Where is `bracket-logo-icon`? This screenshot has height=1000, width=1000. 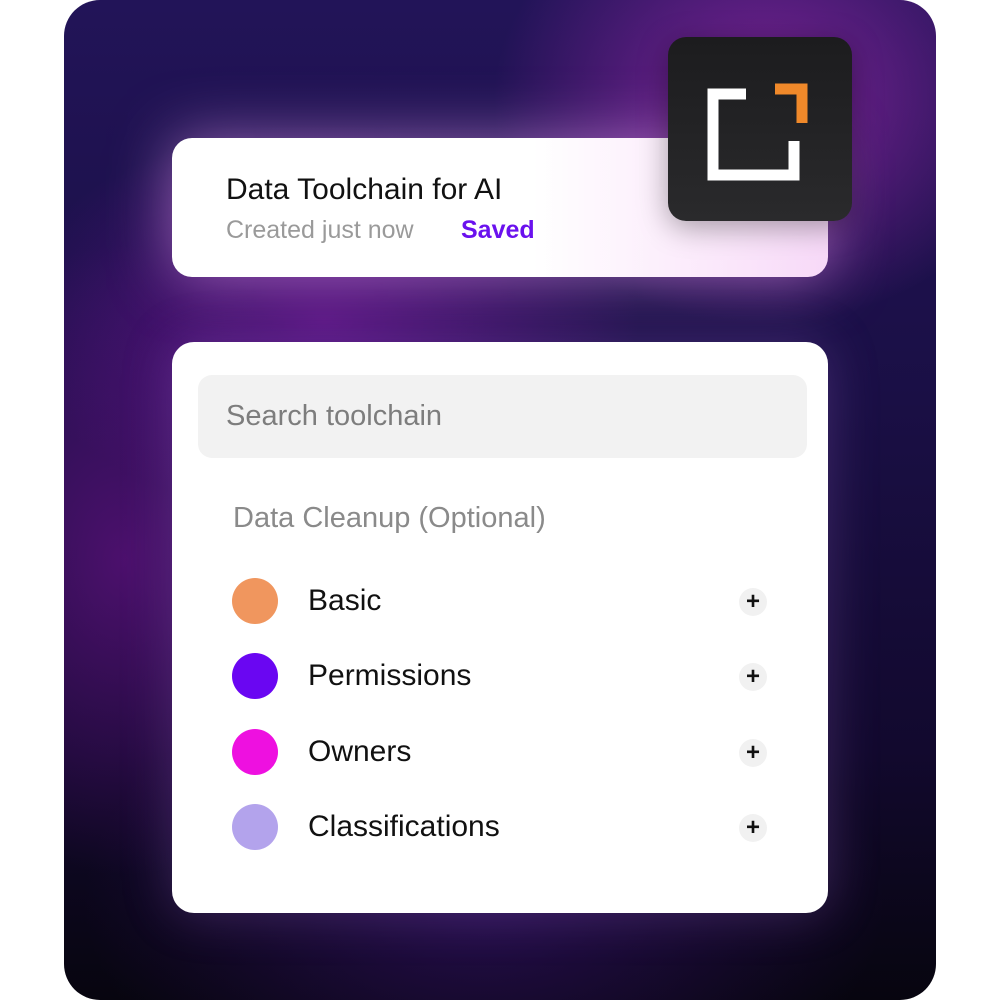
bracket-logo-icon is located at coordinates (757, 132).